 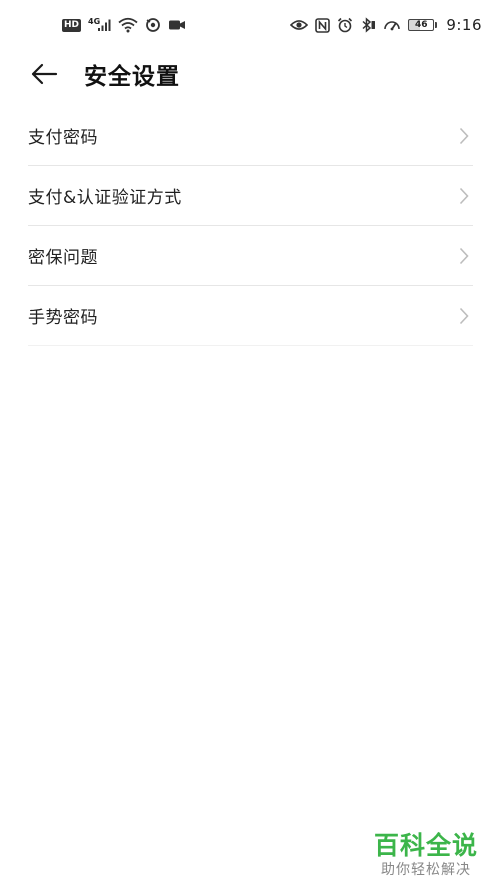 I want to click on hd-badge-label: HD, so click(x=72, y=25).